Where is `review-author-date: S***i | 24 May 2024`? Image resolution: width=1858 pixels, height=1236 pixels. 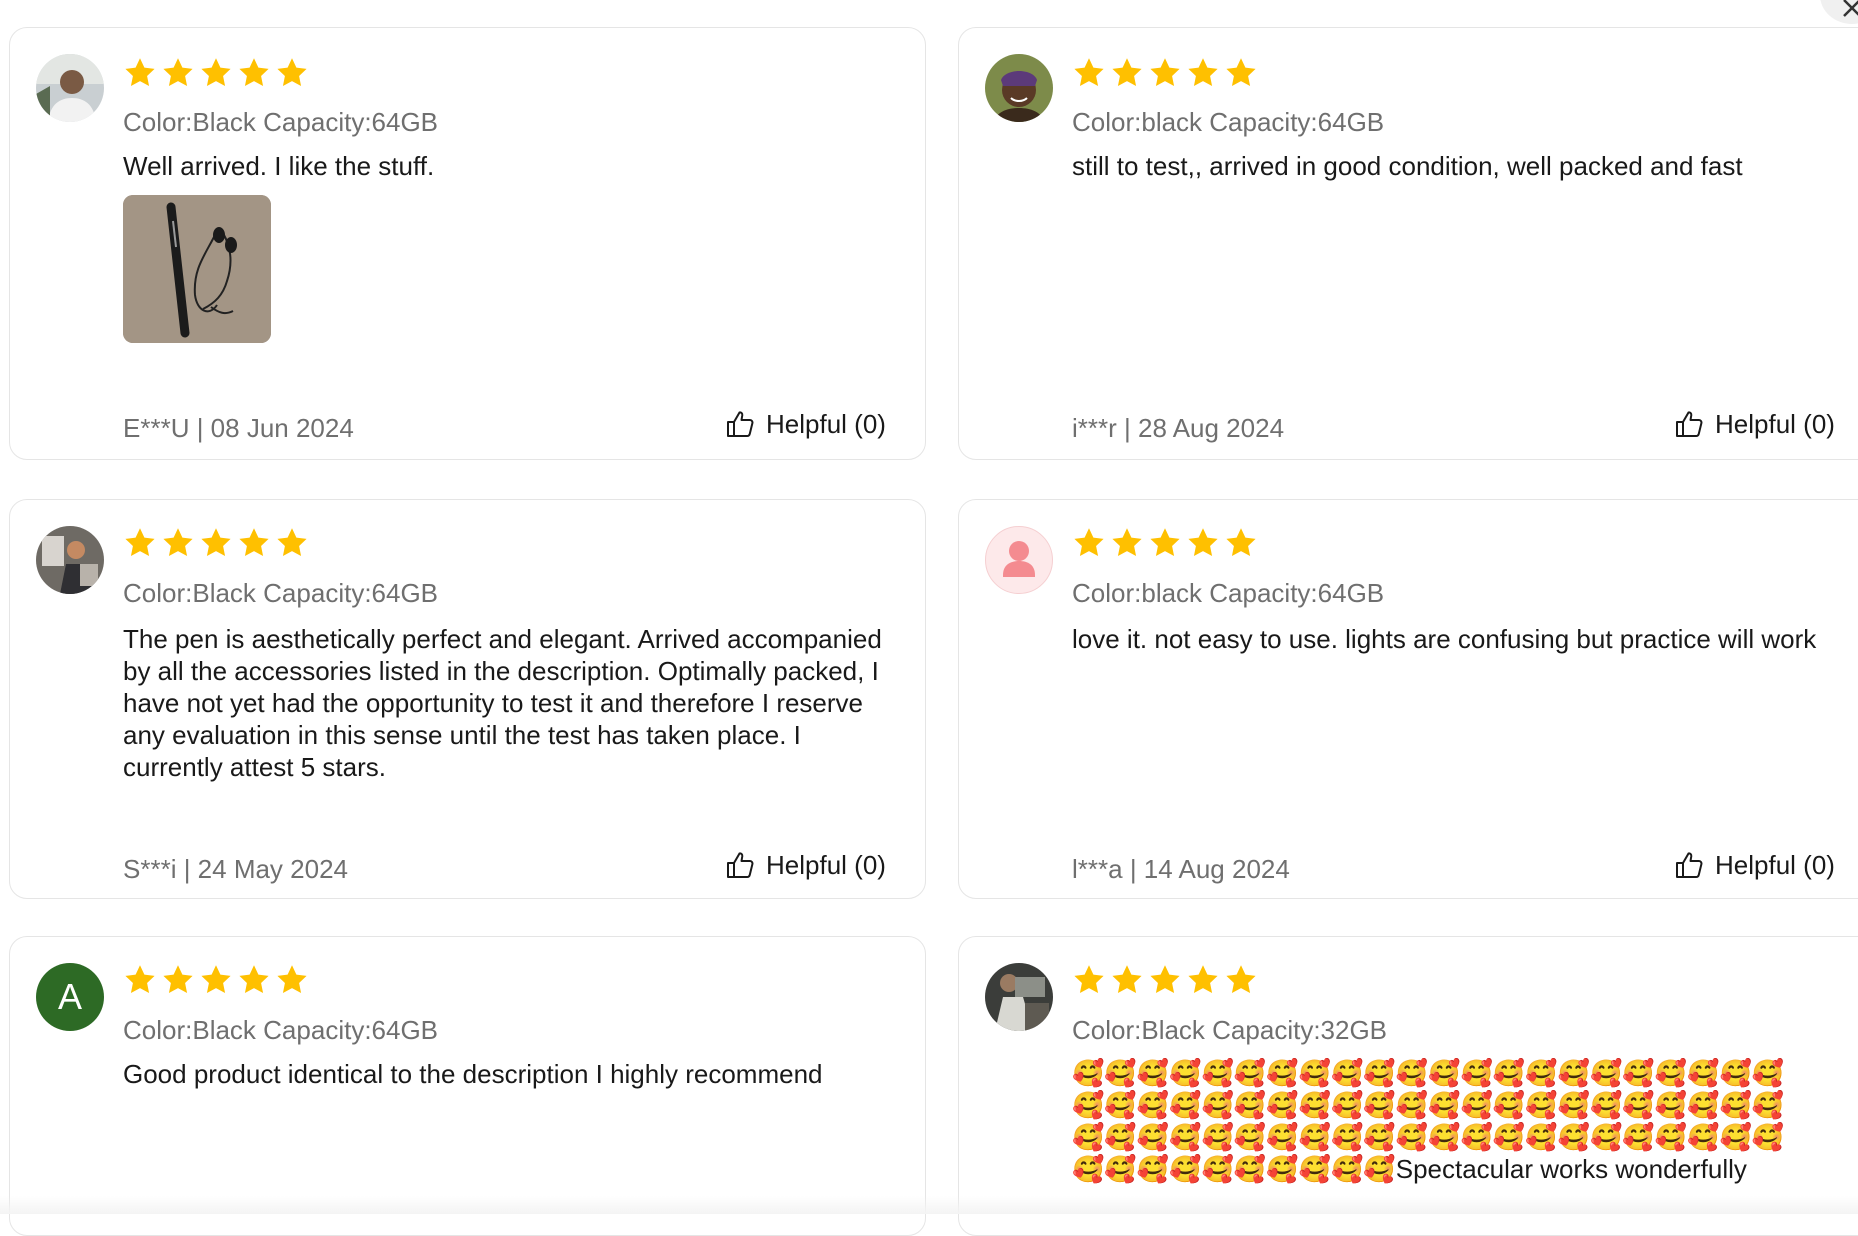
review-author-date: S***i | 24 May 2024 is located at coordinates (235, 869).